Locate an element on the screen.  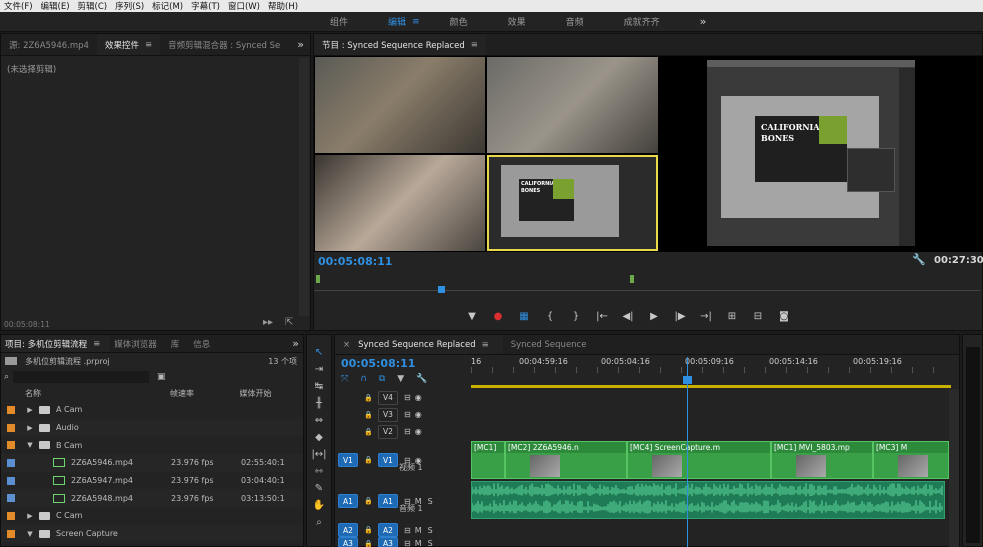
video-clip: [MC2] 2Z6A5946.n is located at coordinates (566, 460).